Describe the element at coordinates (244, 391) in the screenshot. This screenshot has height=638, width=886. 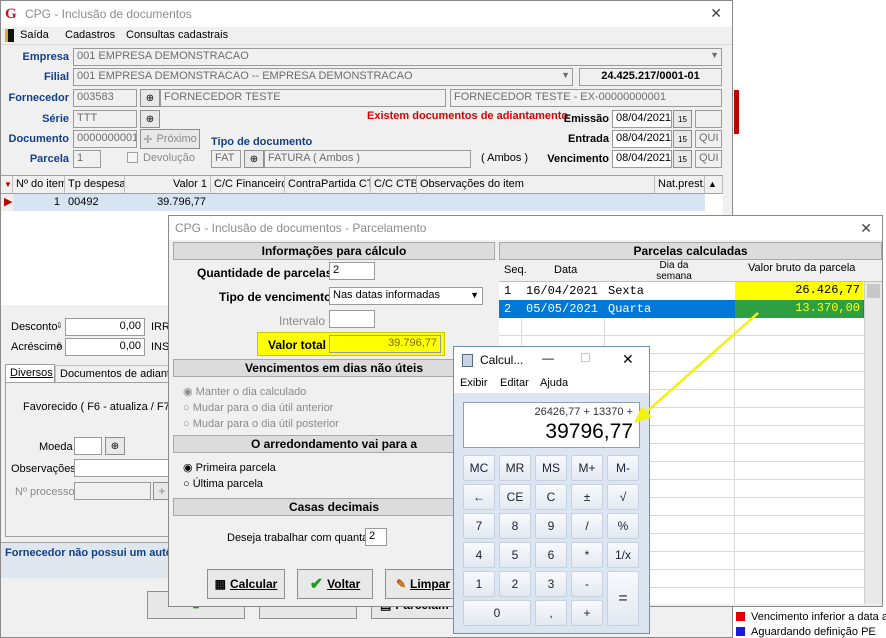
I see `venc-radio-1: ◉ Manter o dia calculado` at that location.